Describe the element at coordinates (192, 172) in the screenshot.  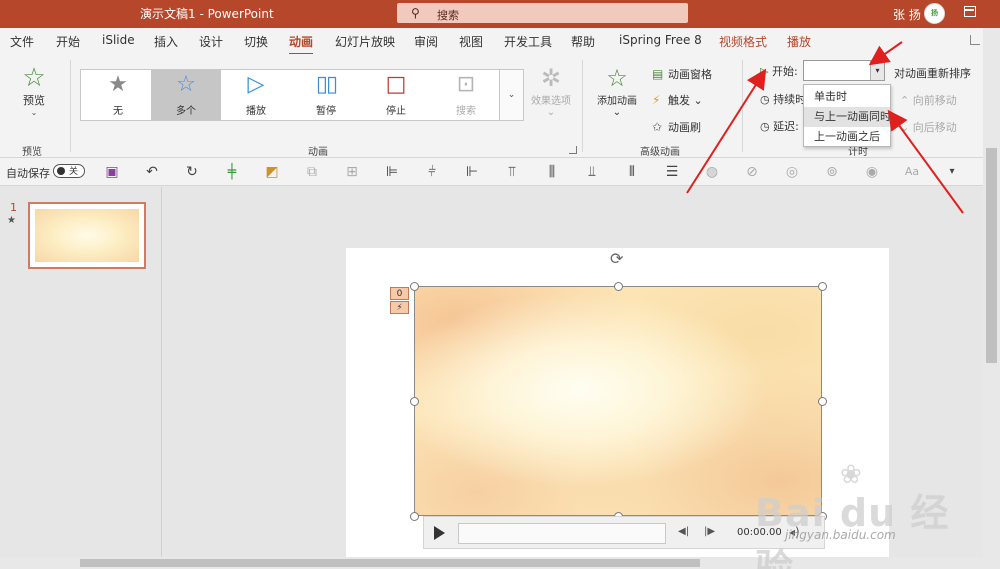
I see `redo-icon: ↻` at that location.